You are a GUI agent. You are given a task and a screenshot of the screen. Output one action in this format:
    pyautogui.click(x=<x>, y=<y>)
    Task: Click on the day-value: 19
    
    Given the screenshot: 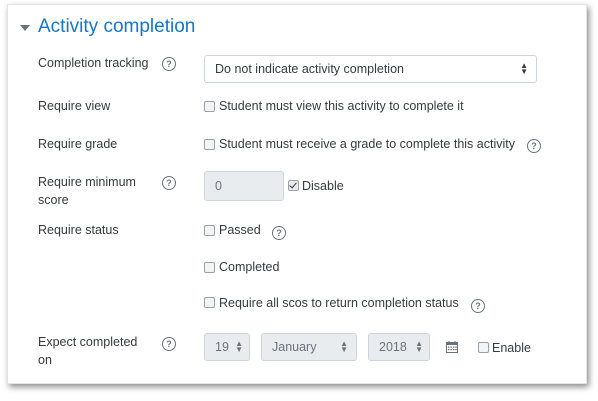 What is the action you would take?
    pyautogui.click(x=222, y=347)
    